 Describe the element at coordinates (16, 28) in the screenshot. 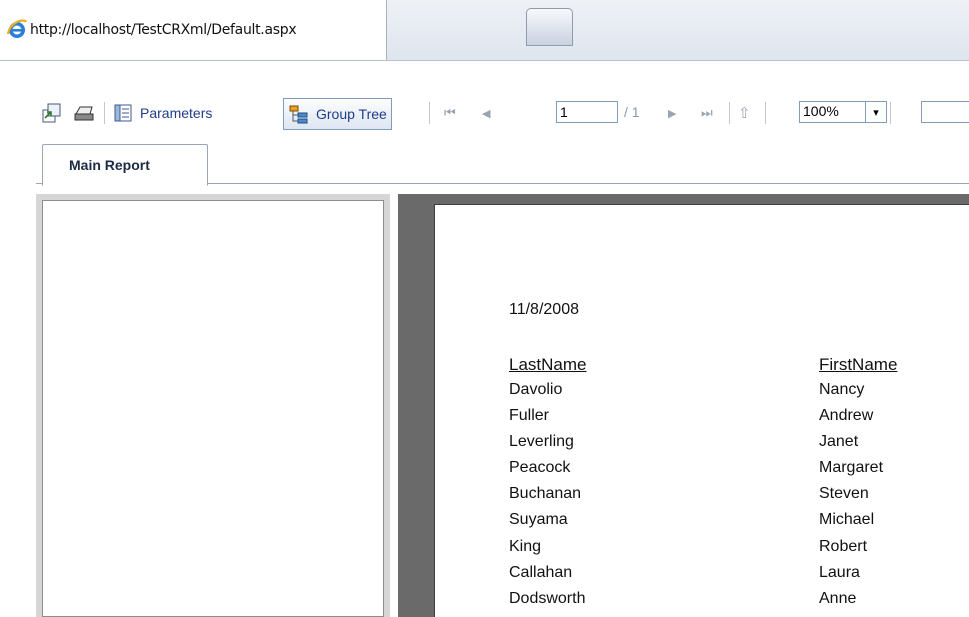

I see `internet-explorer-icon` at that location.